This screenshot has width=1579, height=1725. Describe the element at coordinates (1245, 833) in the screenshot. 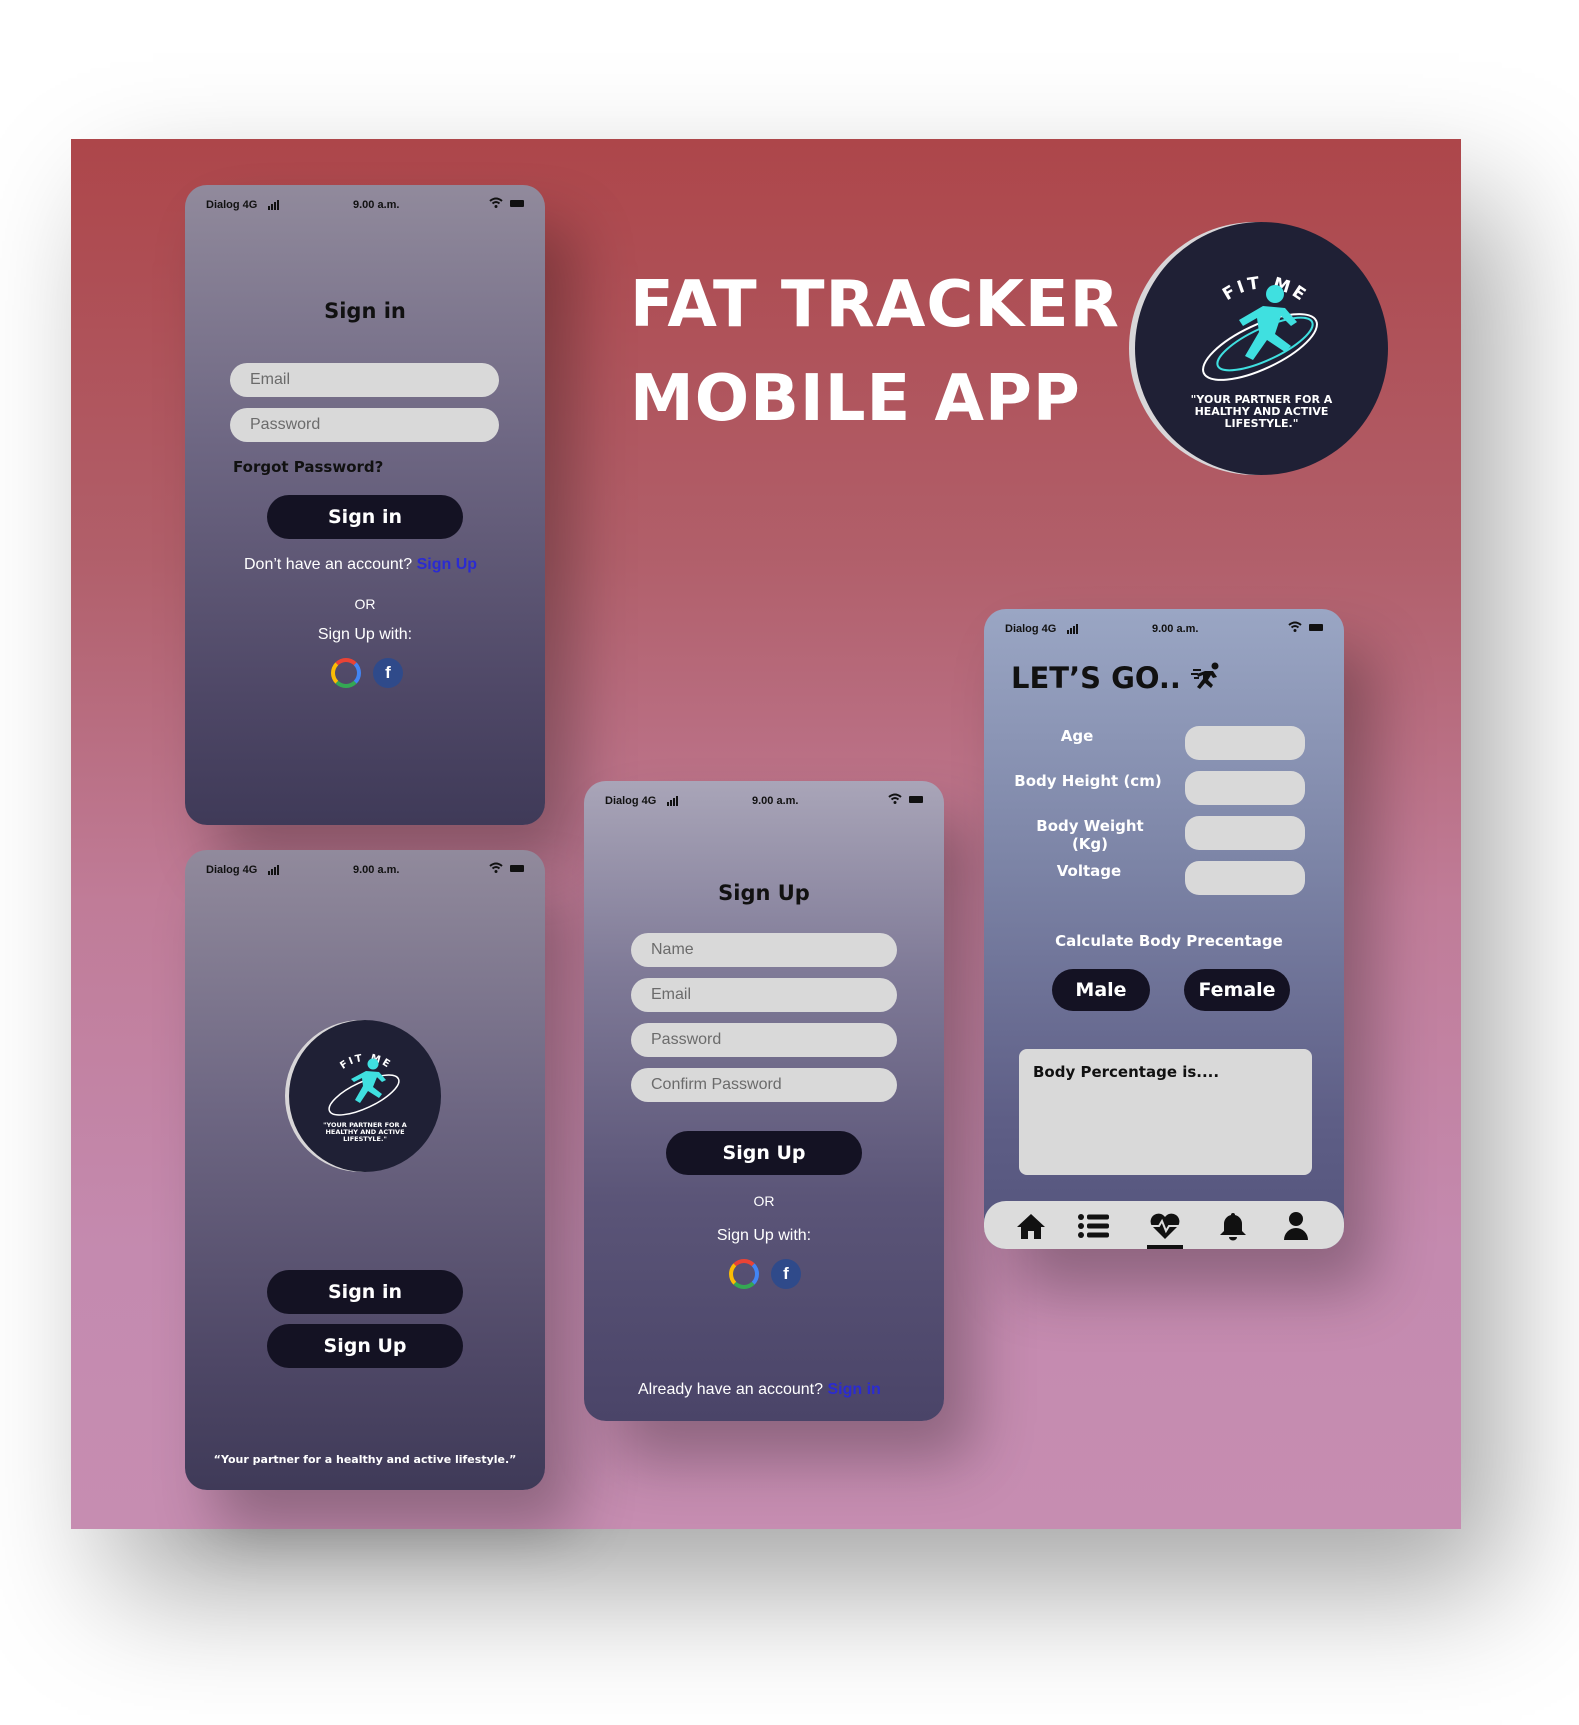

I see `weight-input` at that location.